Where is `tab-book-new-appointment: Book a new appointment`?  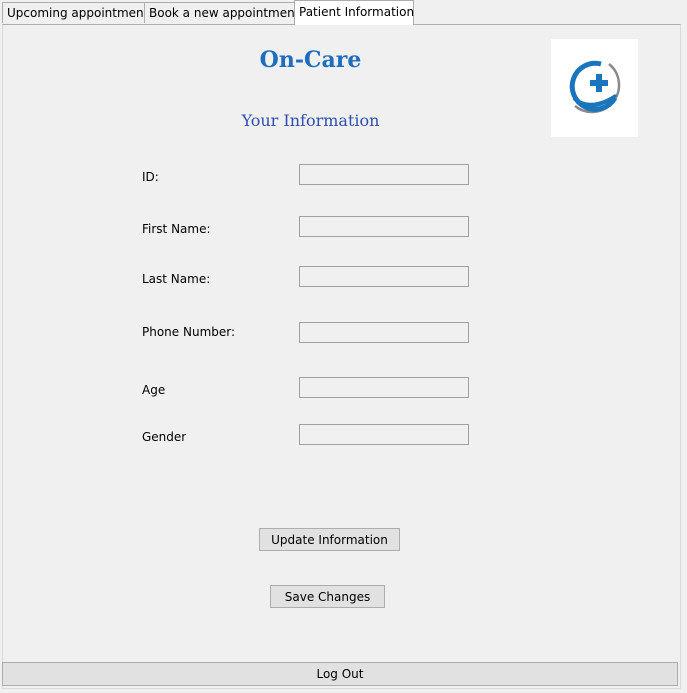 tab-book-new-appointment: Book a new appointment is located at coordinates (221, 12).